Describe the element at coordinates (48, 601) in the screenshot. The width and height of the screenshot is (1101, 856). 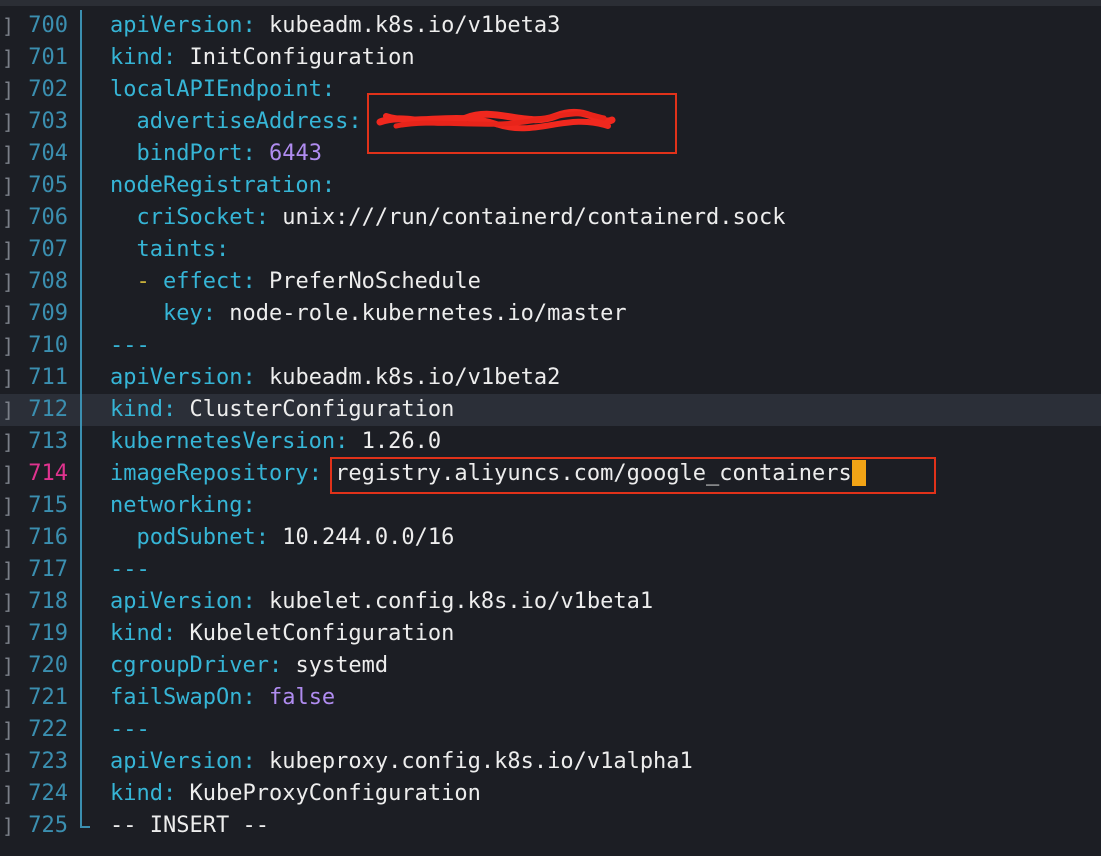
I see `line-number: 718` at that location.